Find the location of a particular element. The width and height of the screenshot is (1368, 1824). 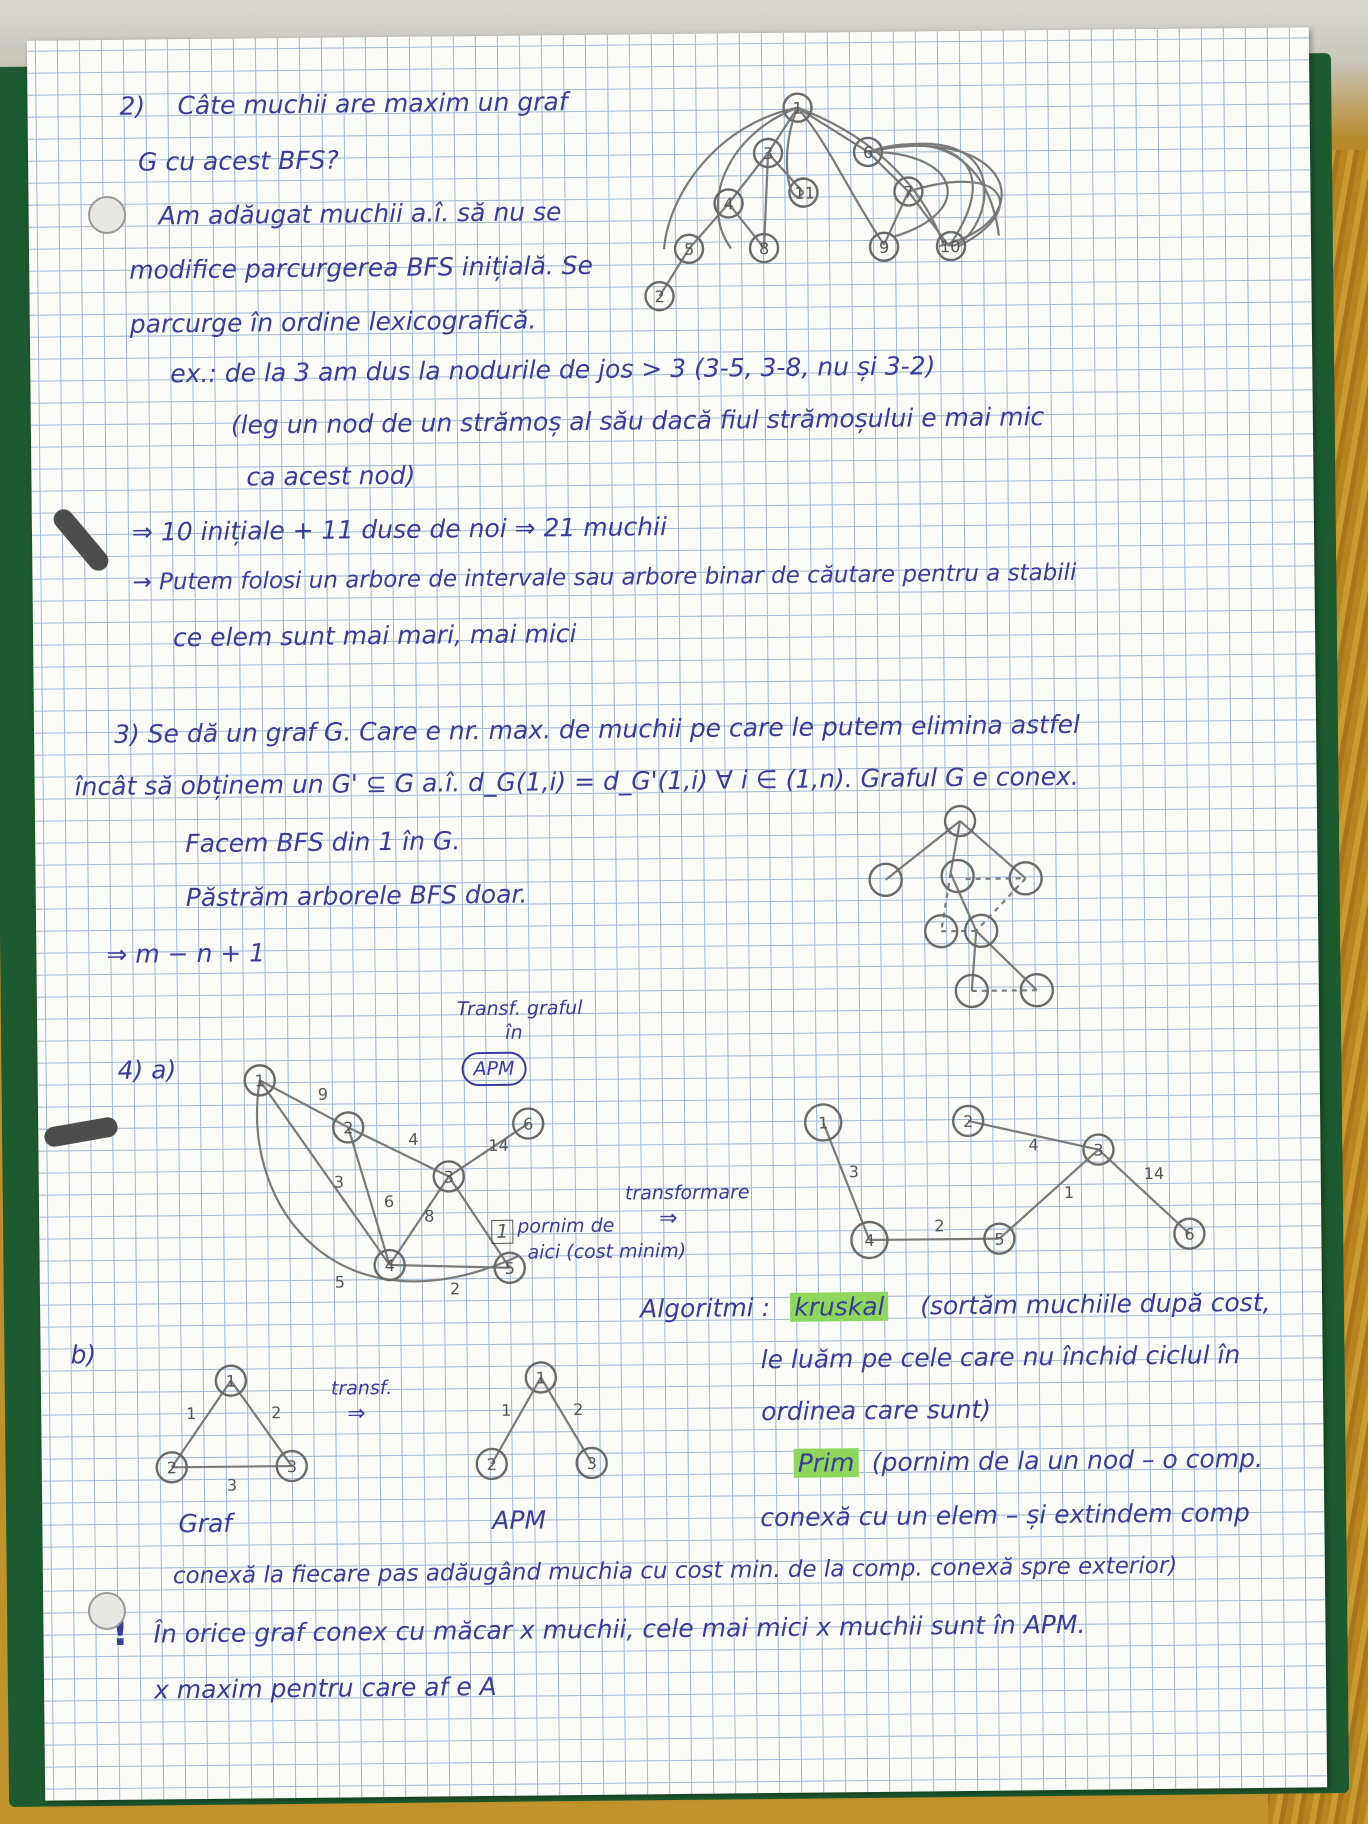

graph-b-node: 2 is located at coordinates (172, 1467).